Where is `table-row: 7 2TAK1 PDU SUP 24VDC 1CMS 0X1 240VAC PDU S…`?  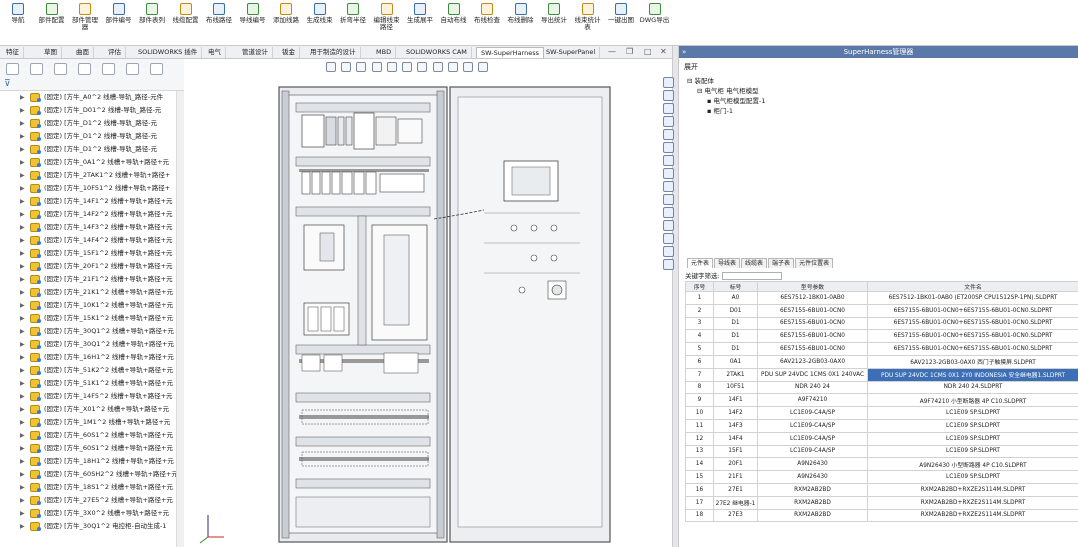
table-row: 7 2TAK1 PDU SUP 24VDC 1CMS 0X1 240VAC PDU S… is located at coordinates (881, 374).